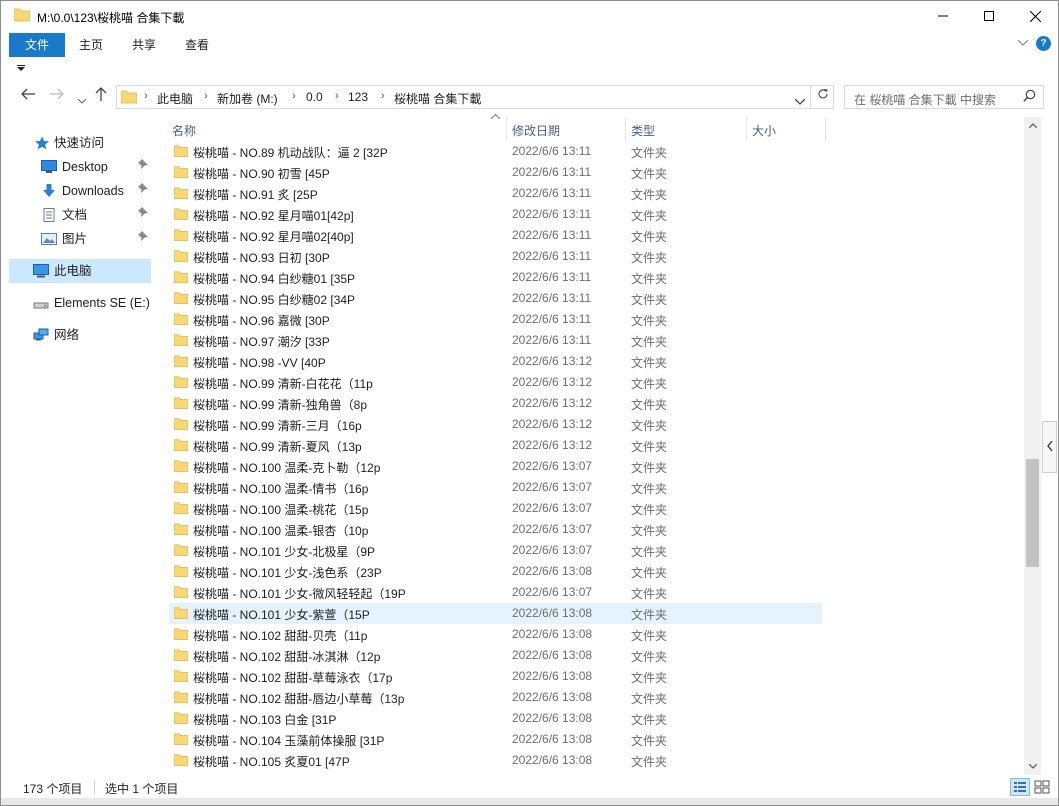  What do you see at coordinates (314, 97) in the screenshot?
I see `breadcrumb-folder-0-0: 0.0` at bounding box center [314, 97].